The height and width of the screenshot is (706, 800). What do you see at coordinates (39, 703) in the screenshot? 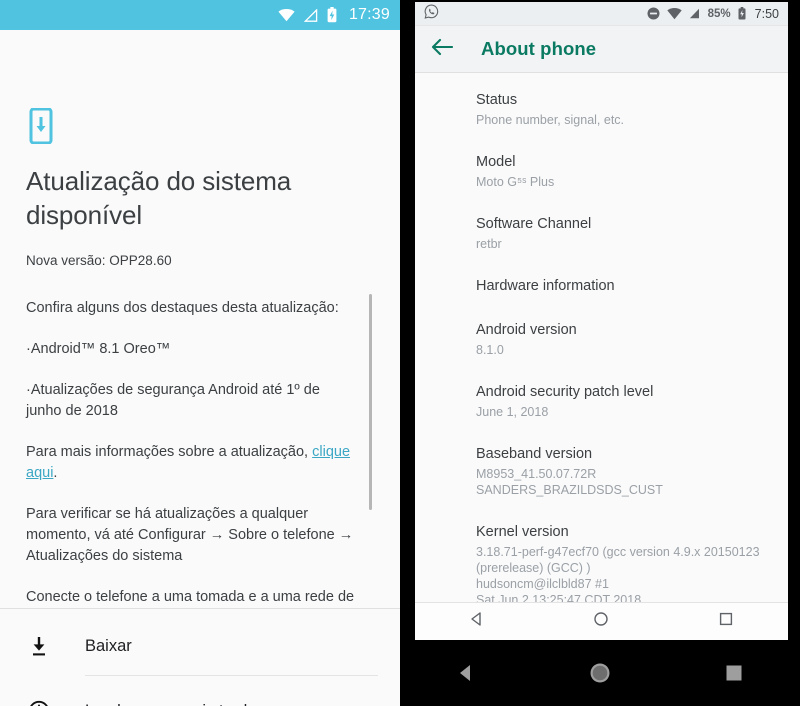
I see `clock-icon` at bounding box center [39, 703].